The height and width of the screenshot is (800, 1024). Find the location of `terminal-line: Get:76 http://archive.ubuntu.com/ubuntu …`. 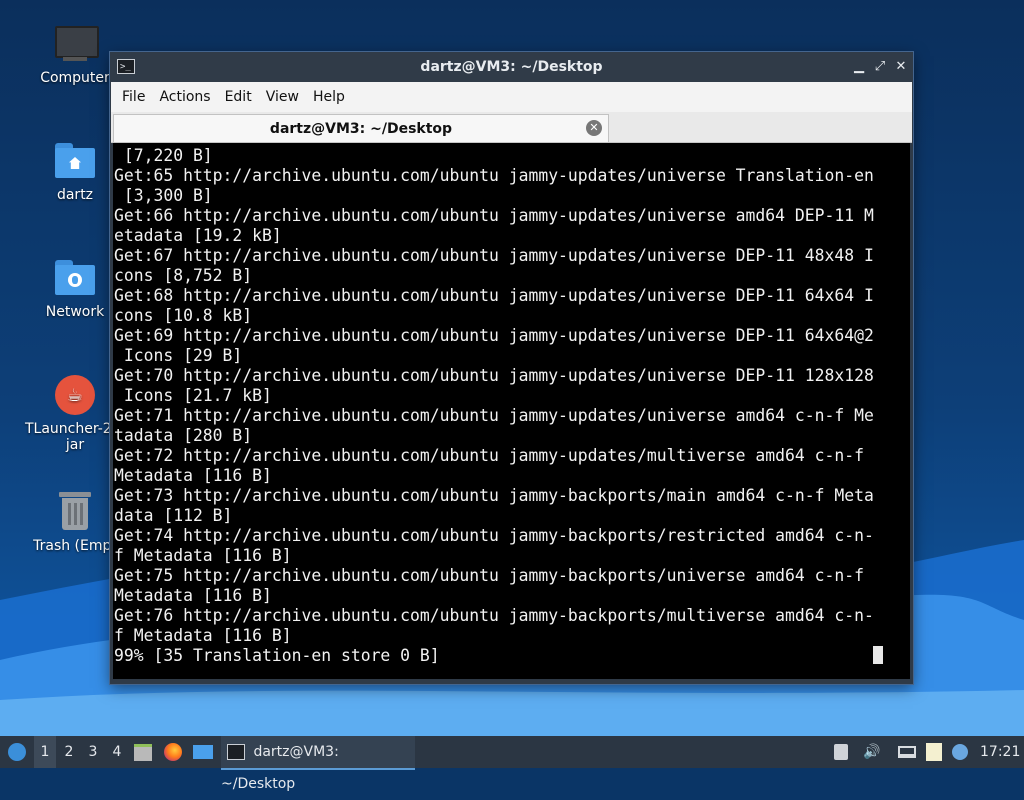

terminal-line: Get:76 http://archive.ubuntu.com/ubuntu … is located at coordinates (494, 615).